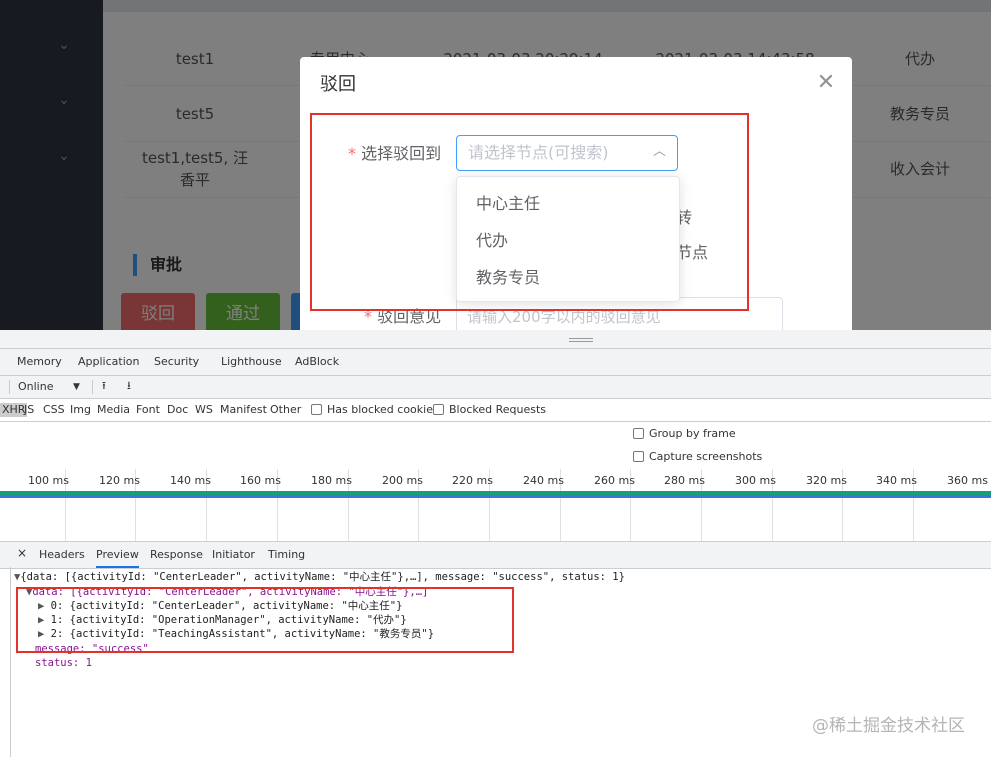 The image size is (991, 757). What do you see at coordinates (896, 480) in the screenshot?
I see `timeline-tick: 340 ms` at bounding box center [896, 480].